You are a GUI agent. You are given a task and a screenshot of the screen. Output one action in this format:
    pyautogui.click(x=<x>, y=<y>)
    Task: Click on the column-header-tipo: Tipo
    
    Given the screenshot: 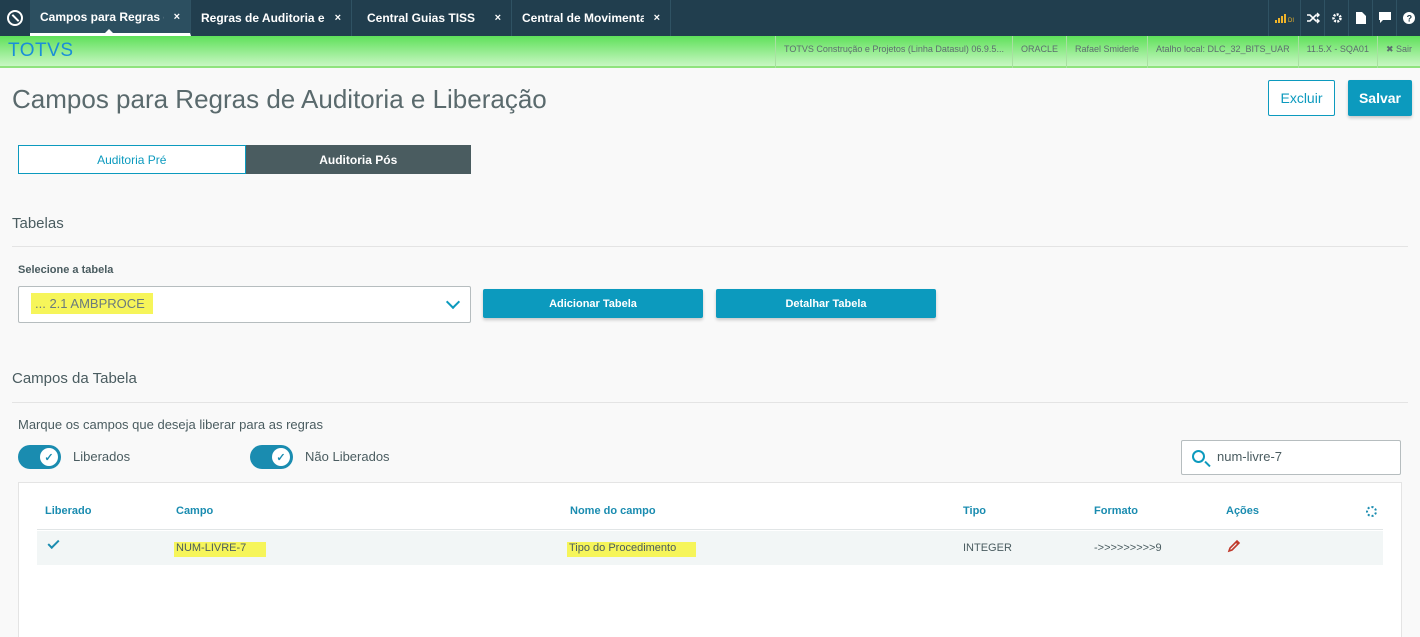 What is the action you would take?
    pyautogui.click(x=974, y=511)
    